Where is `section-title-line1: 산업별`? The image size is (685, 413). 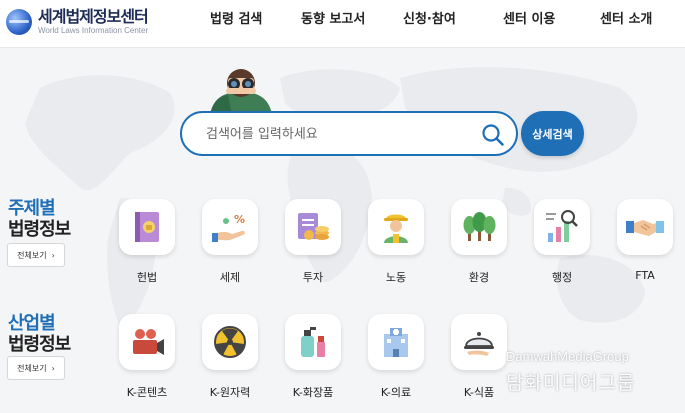
section-title-line1: 산업별 is located at coordinates (32, 323).